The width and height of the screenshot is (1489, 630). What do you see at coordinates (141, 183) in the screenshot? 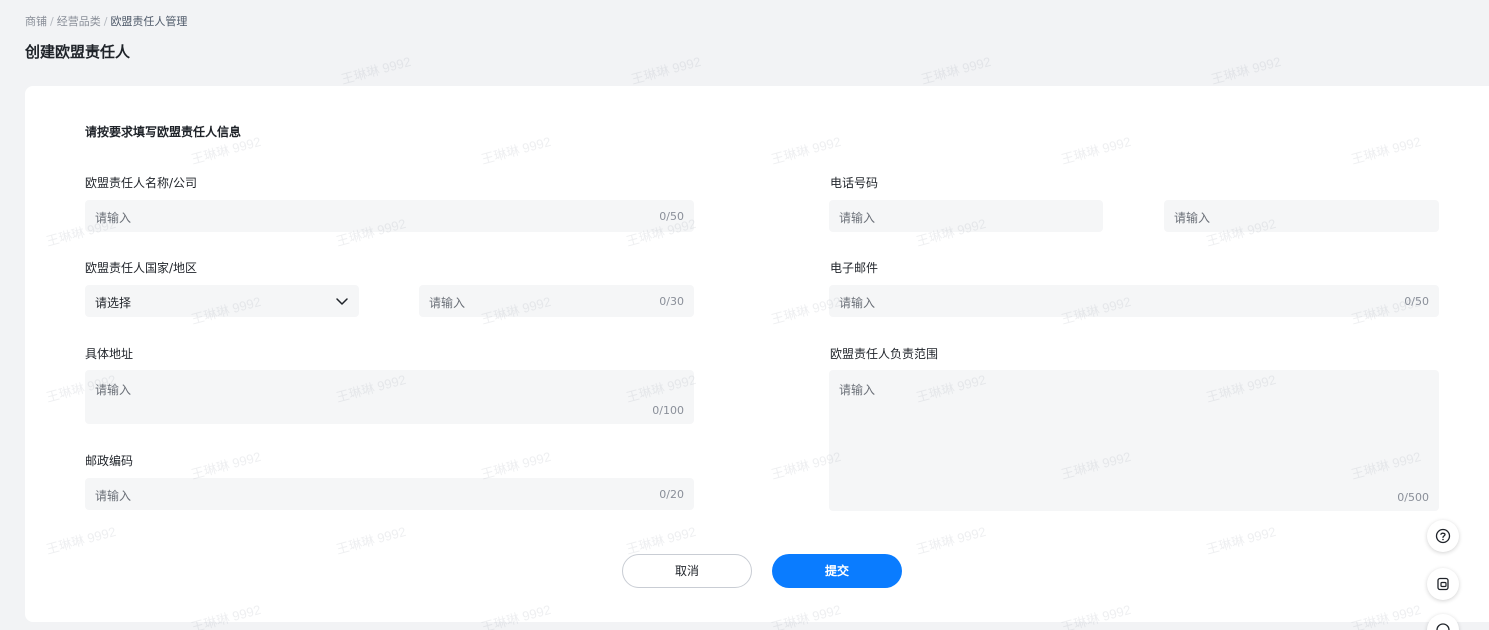
I see `name-label: 欧盟责任人名称/公司` at bounding box center [141, 183].